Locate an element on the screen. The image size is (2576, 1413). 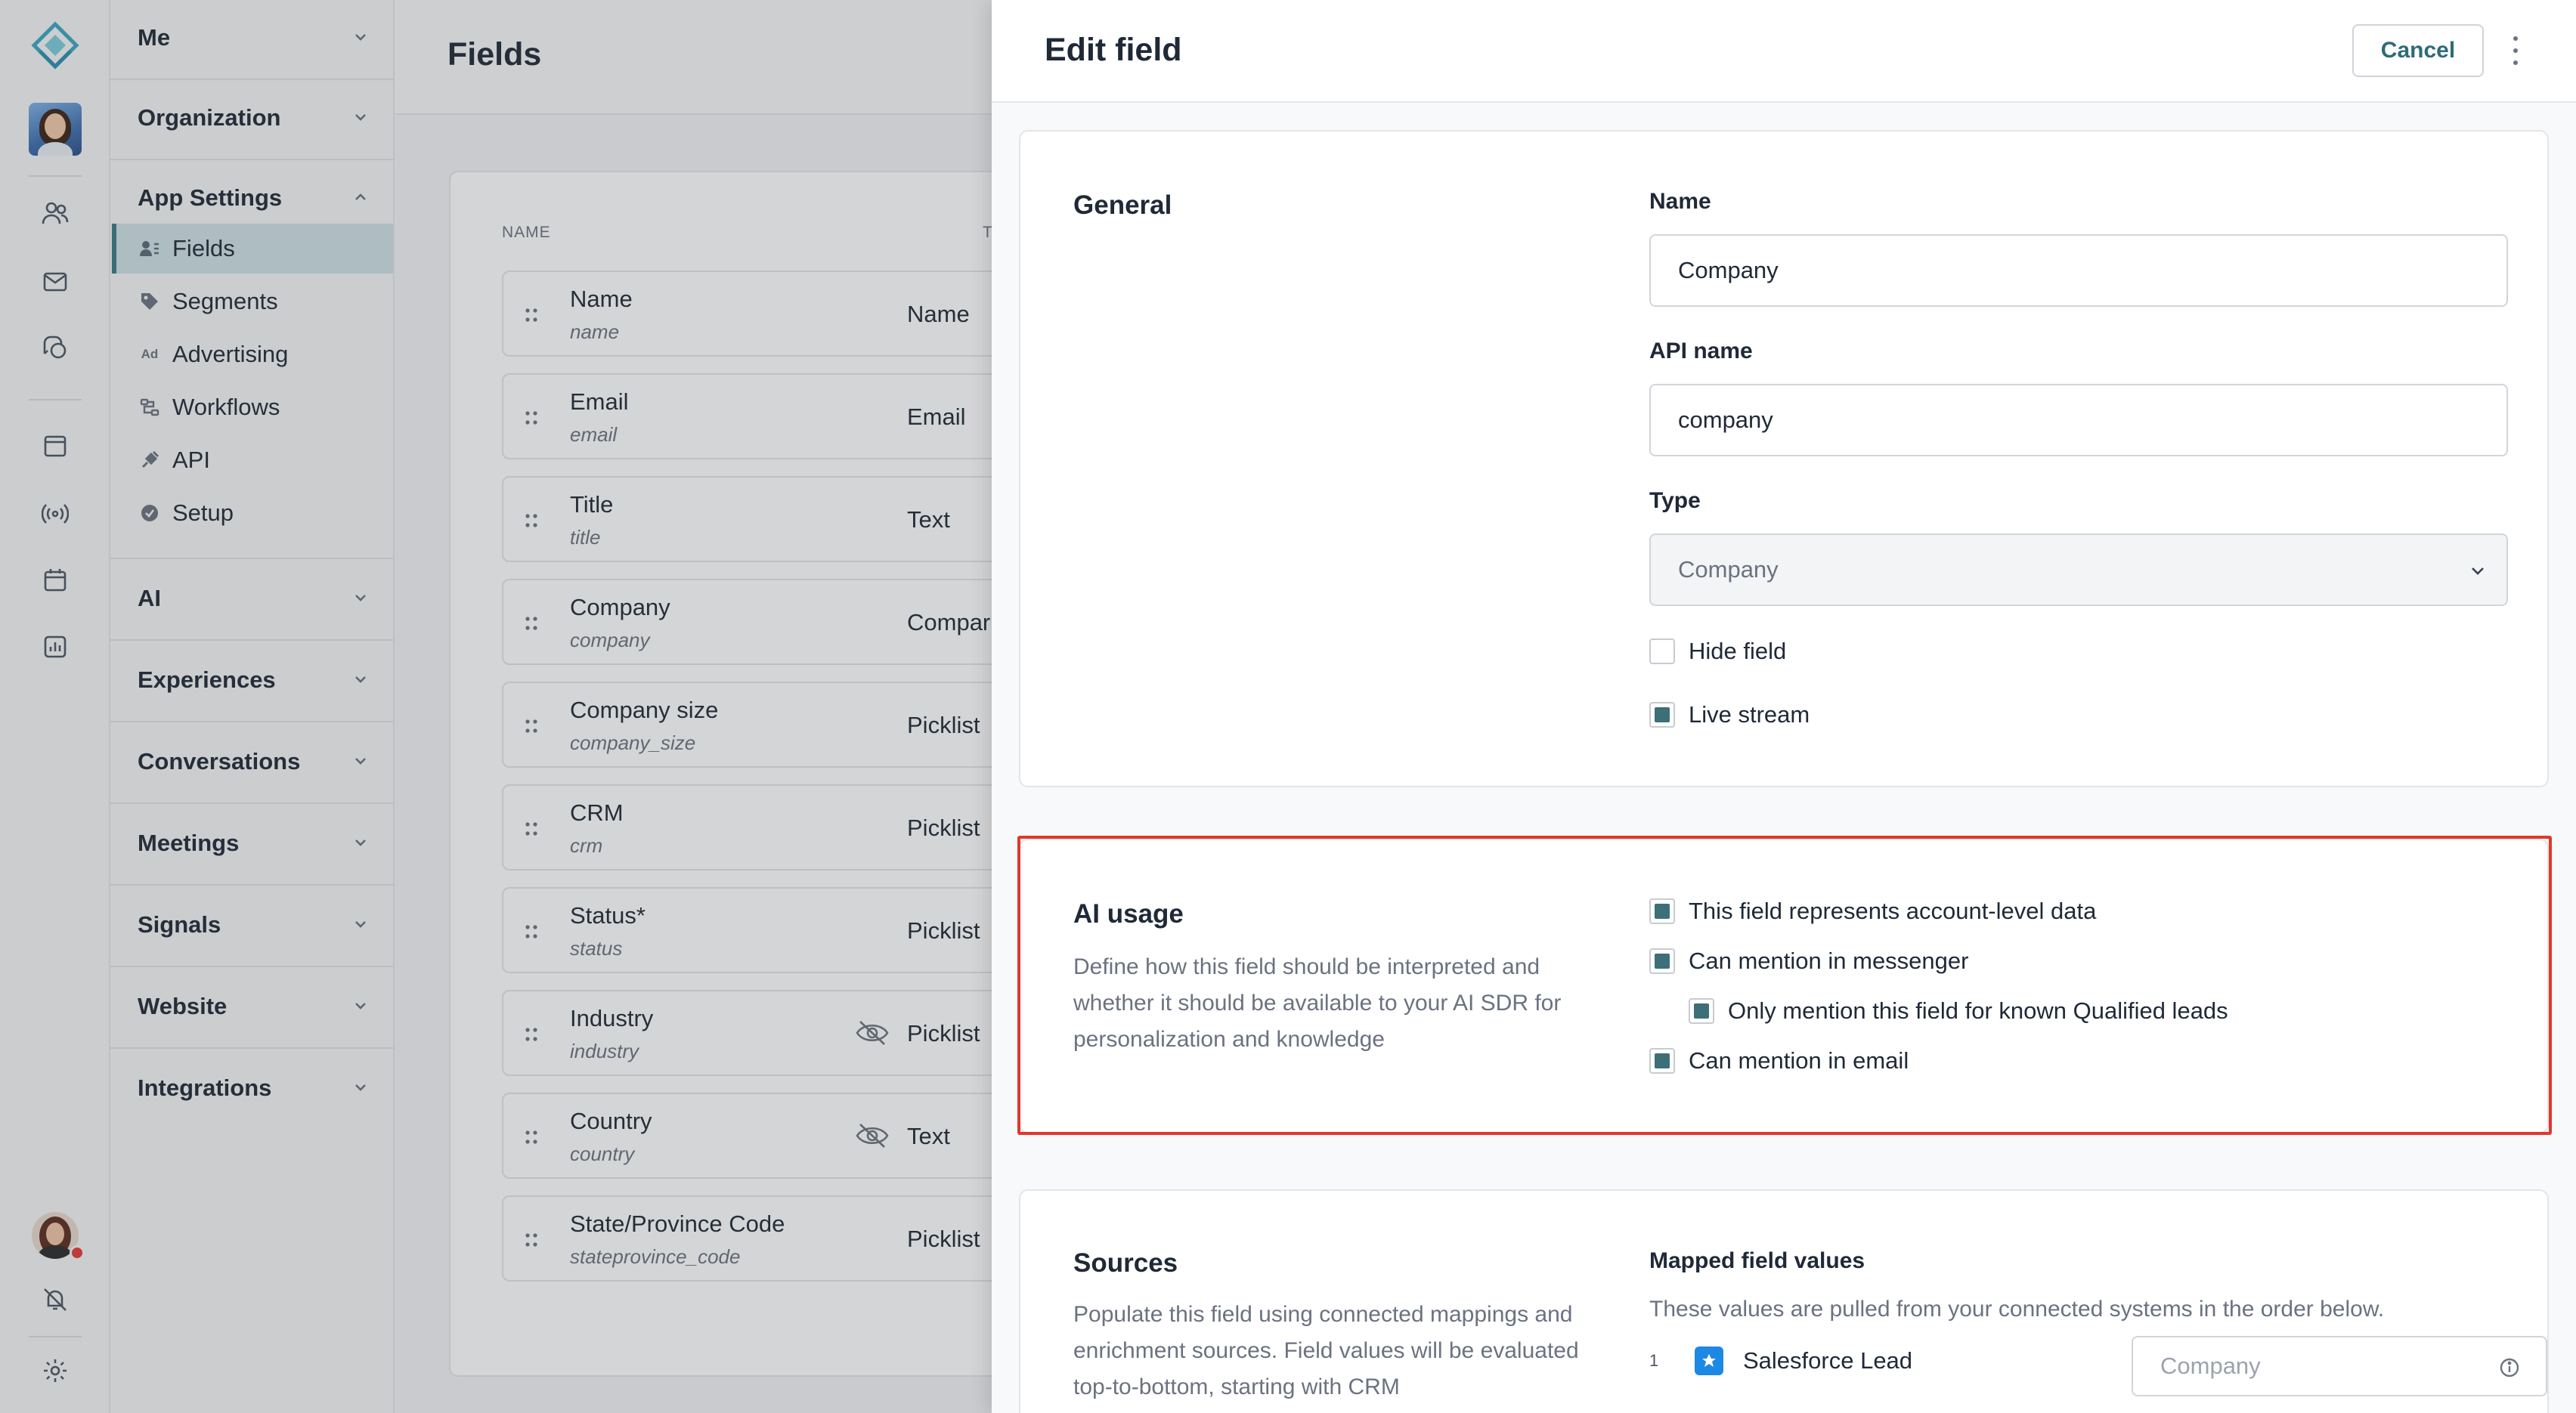
salesforce-icon is located at coordinates (1709, 1361).